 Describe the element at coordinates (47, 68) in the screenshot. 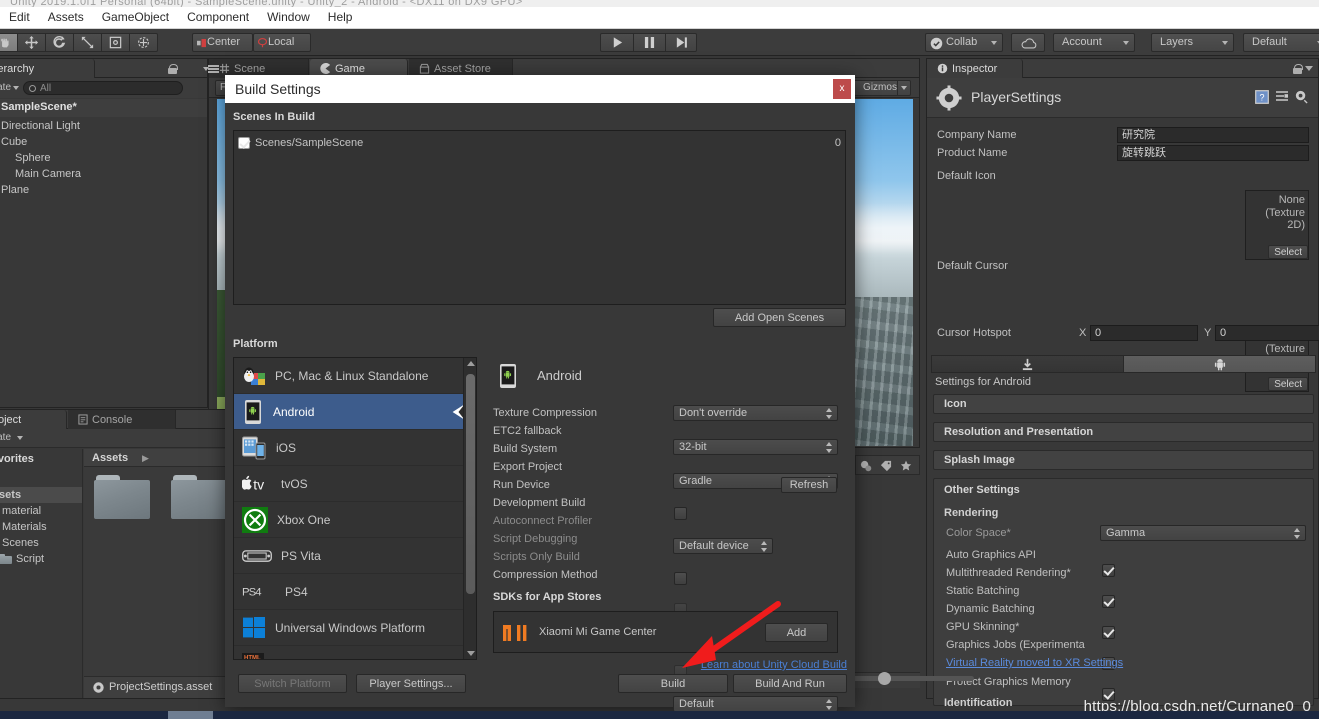

I see `tab-hierarchy: Hierarchy` at that location.